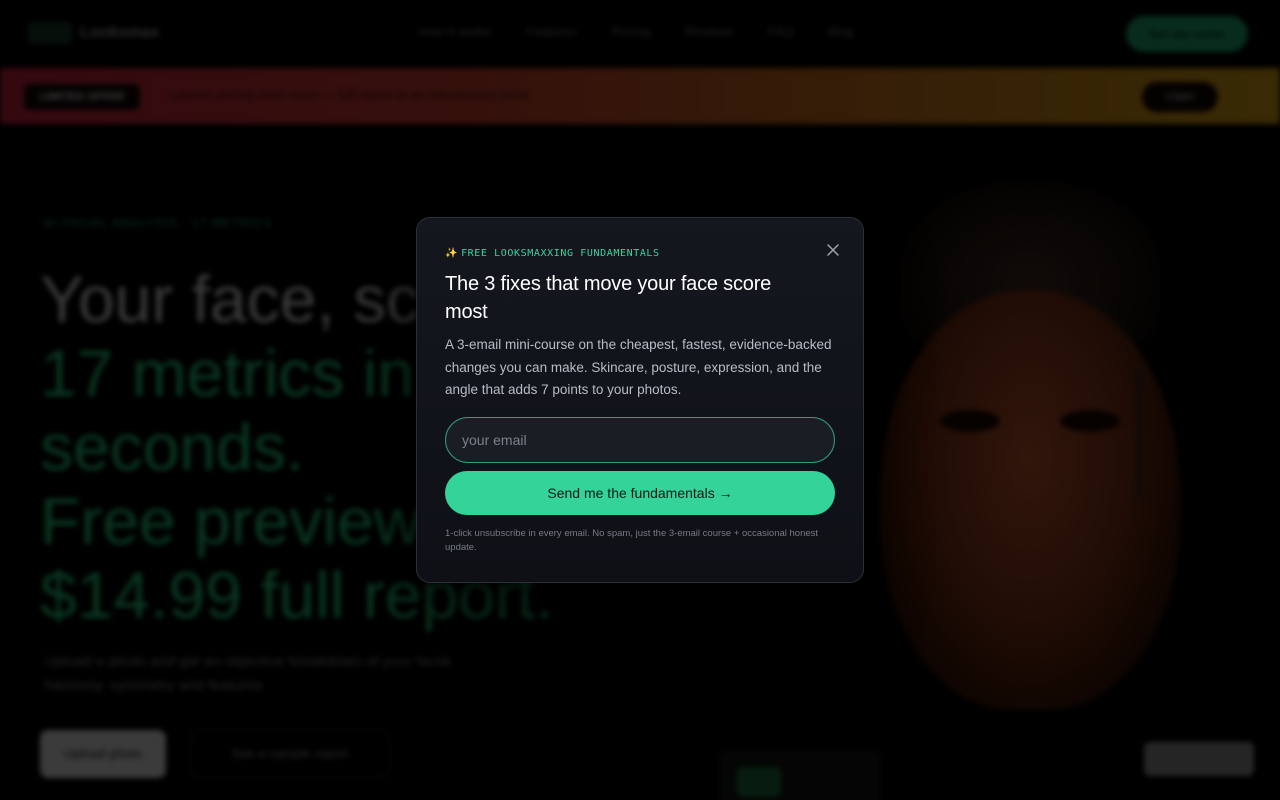  Describe the element at coordinates (640, 440) in the screenshot. I see `email-input` at that location.